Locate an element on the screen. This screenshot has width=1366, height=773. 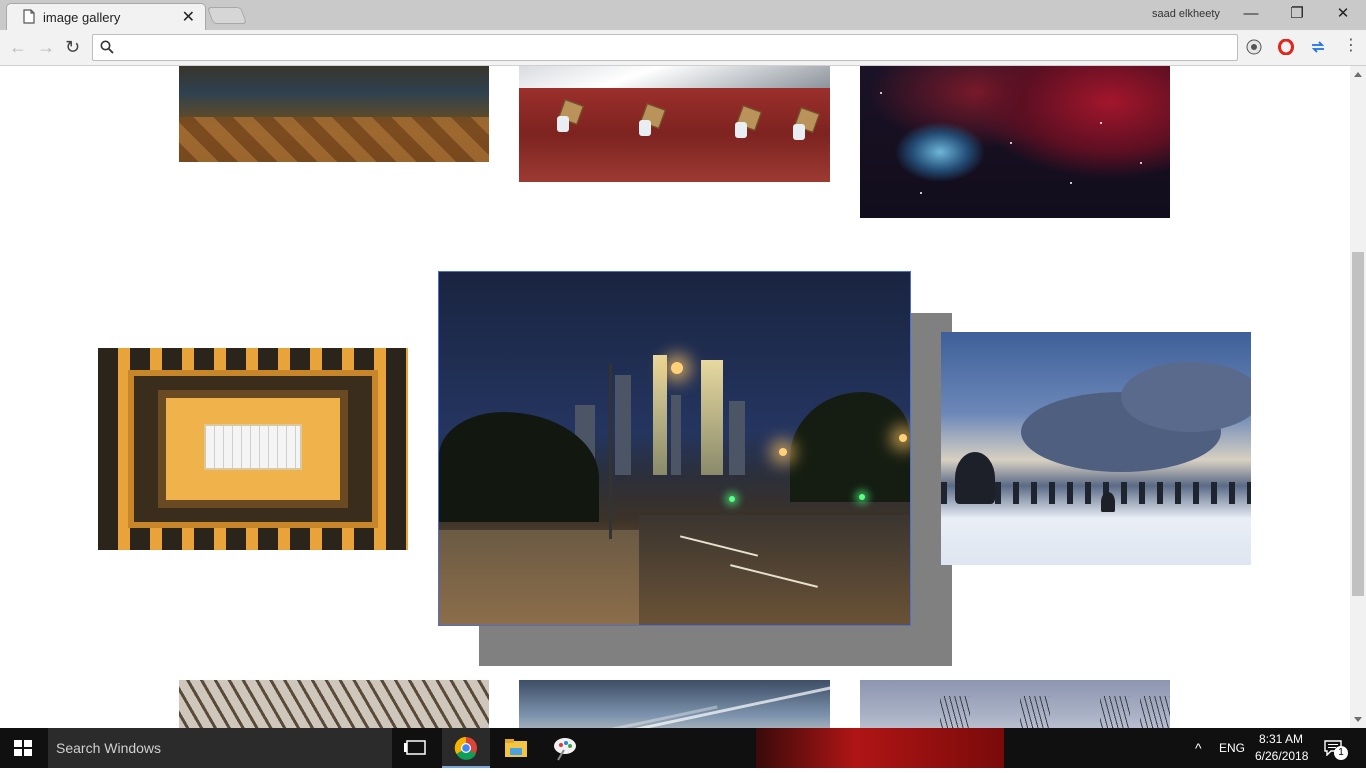
task-view-icon is located at coordinates (416, 748).